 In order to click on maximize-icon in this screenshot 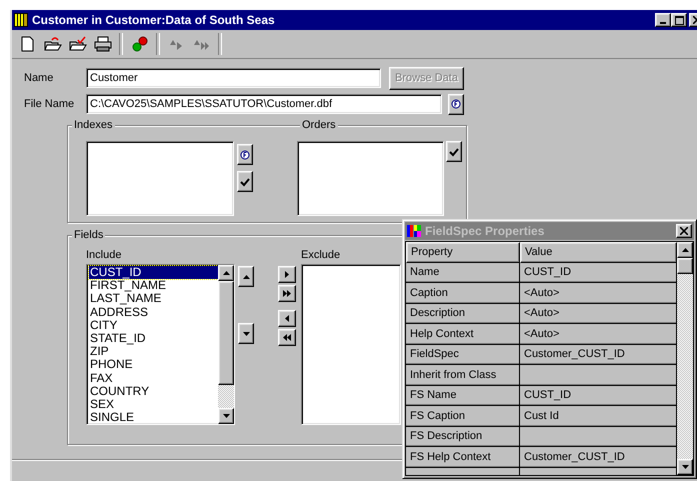, I will do `click(679, 20)`.